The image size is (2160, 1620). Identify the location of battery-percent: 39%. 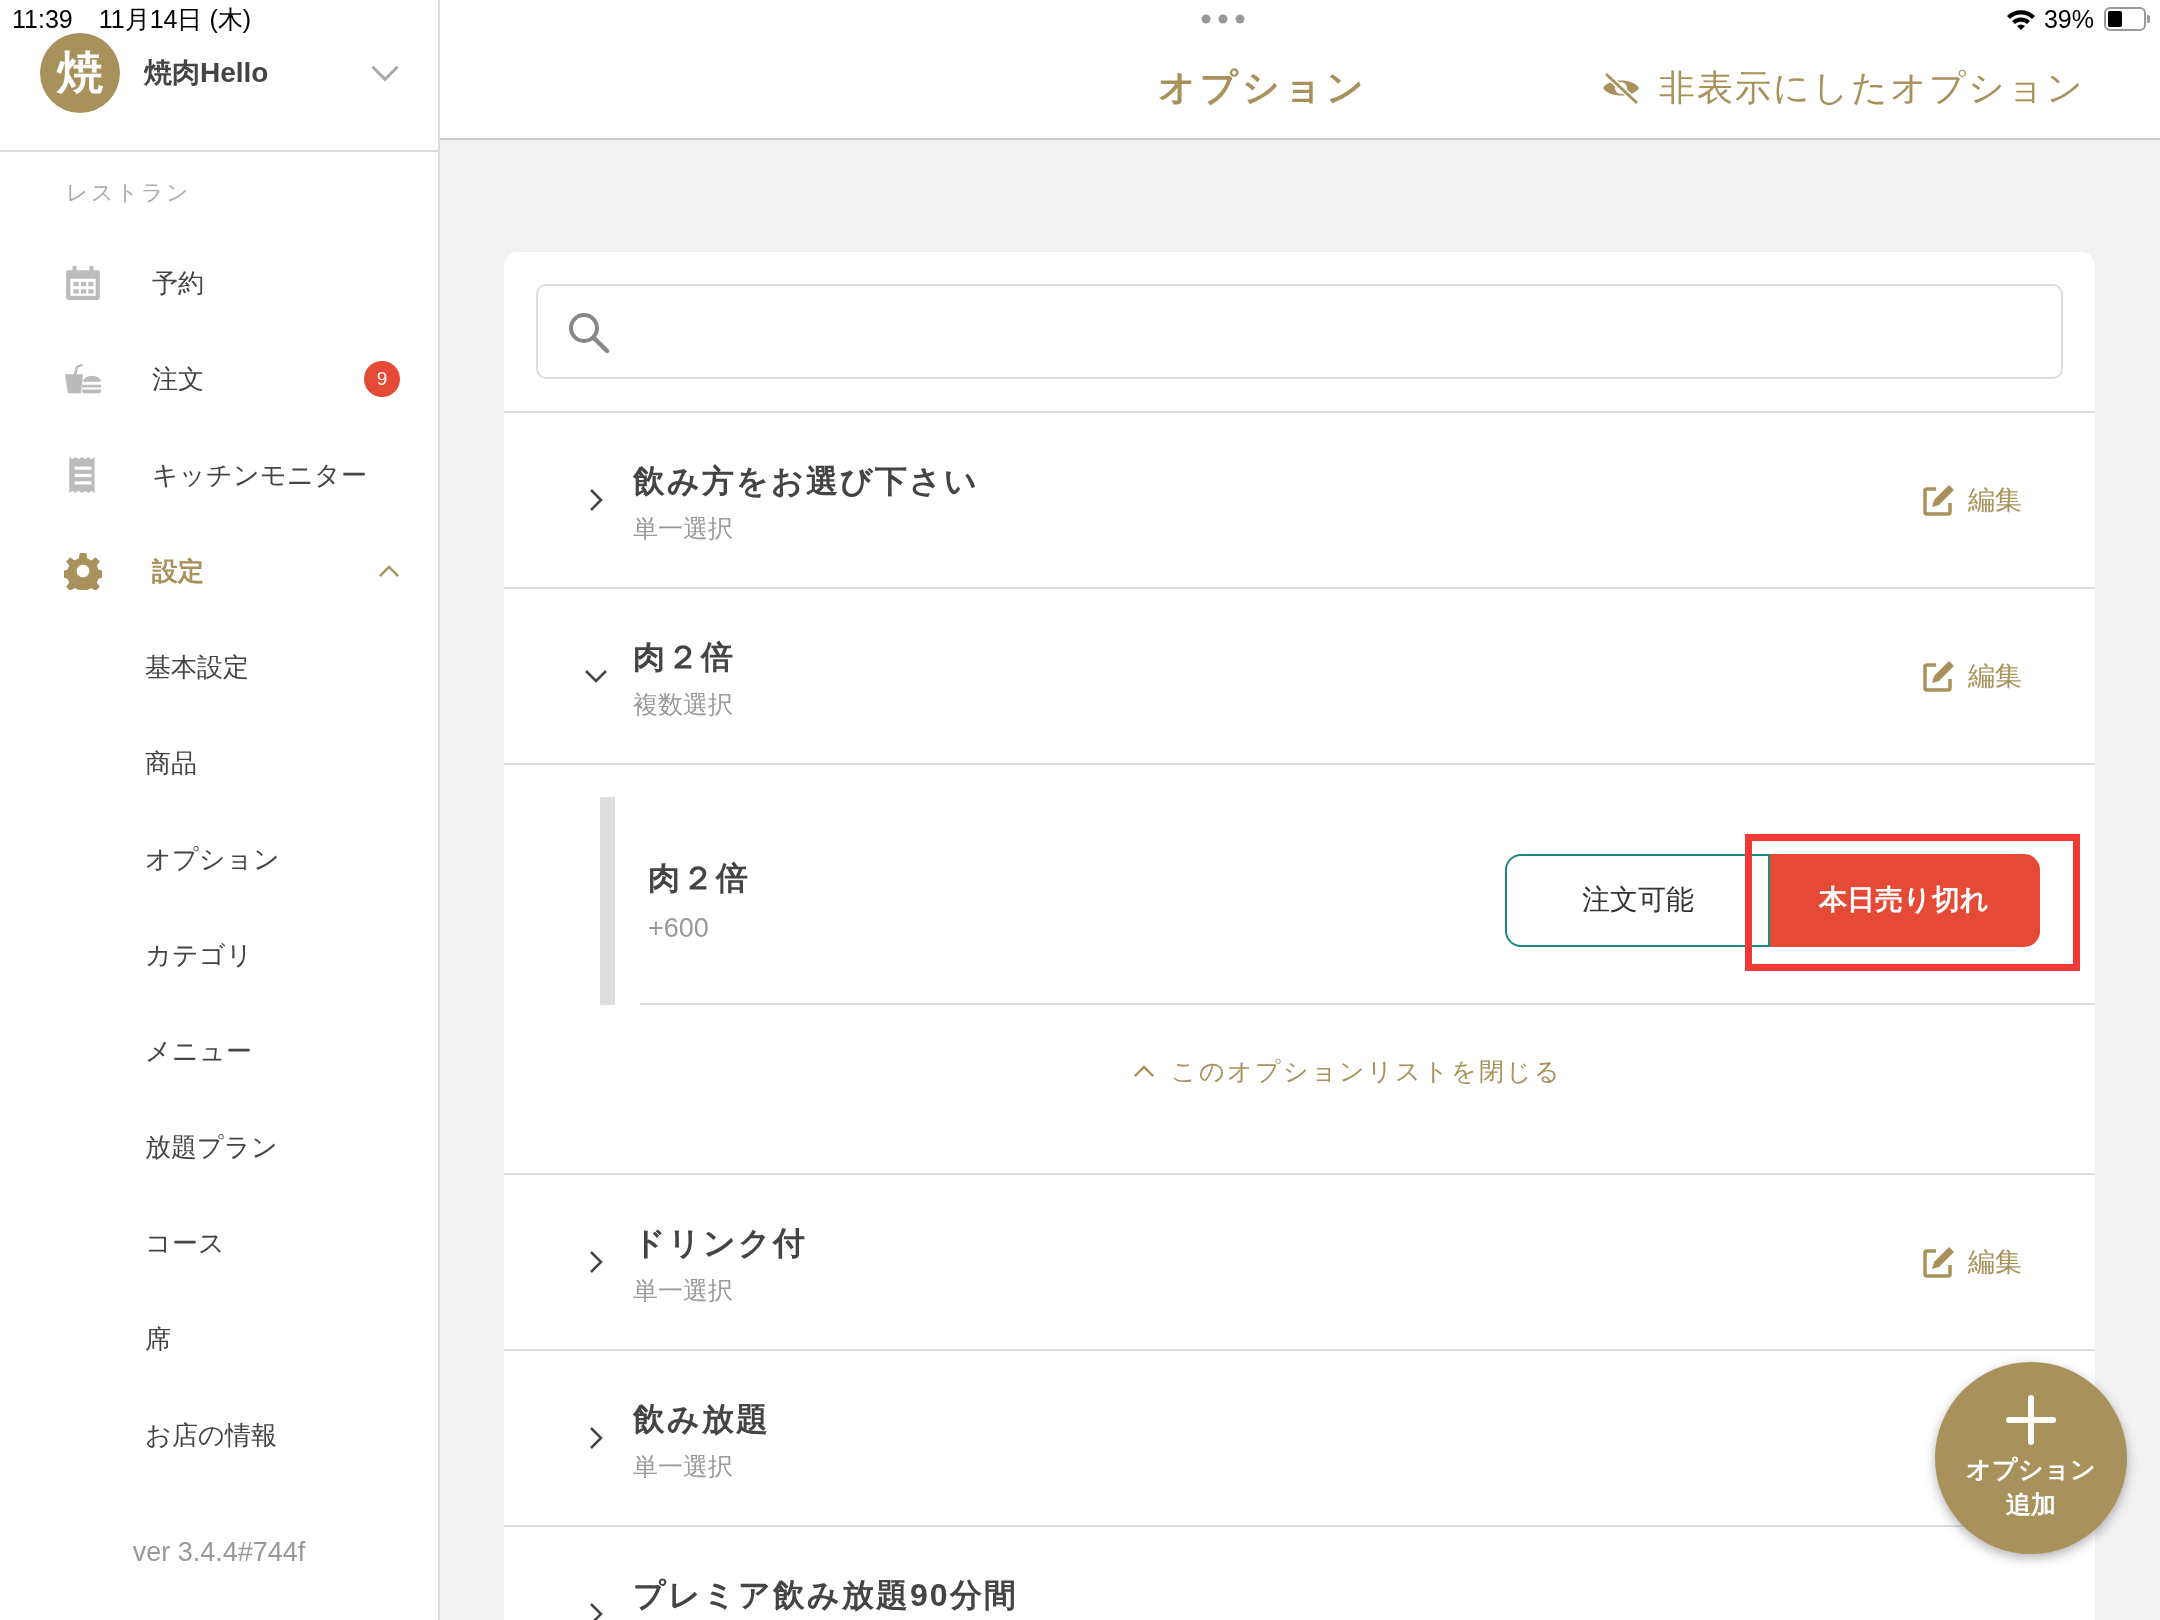
(2068, 19).